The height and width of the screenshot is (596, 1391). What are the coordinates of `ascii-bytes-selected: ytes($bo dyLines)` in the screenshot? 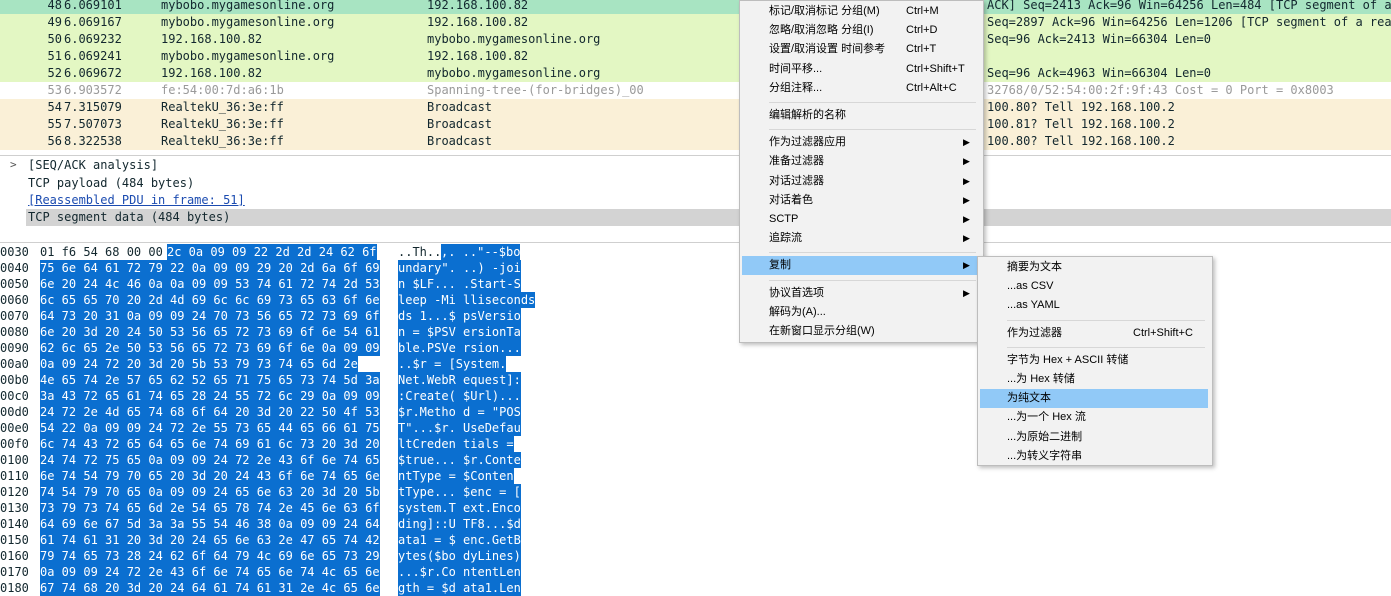 It's located at (459, 556).